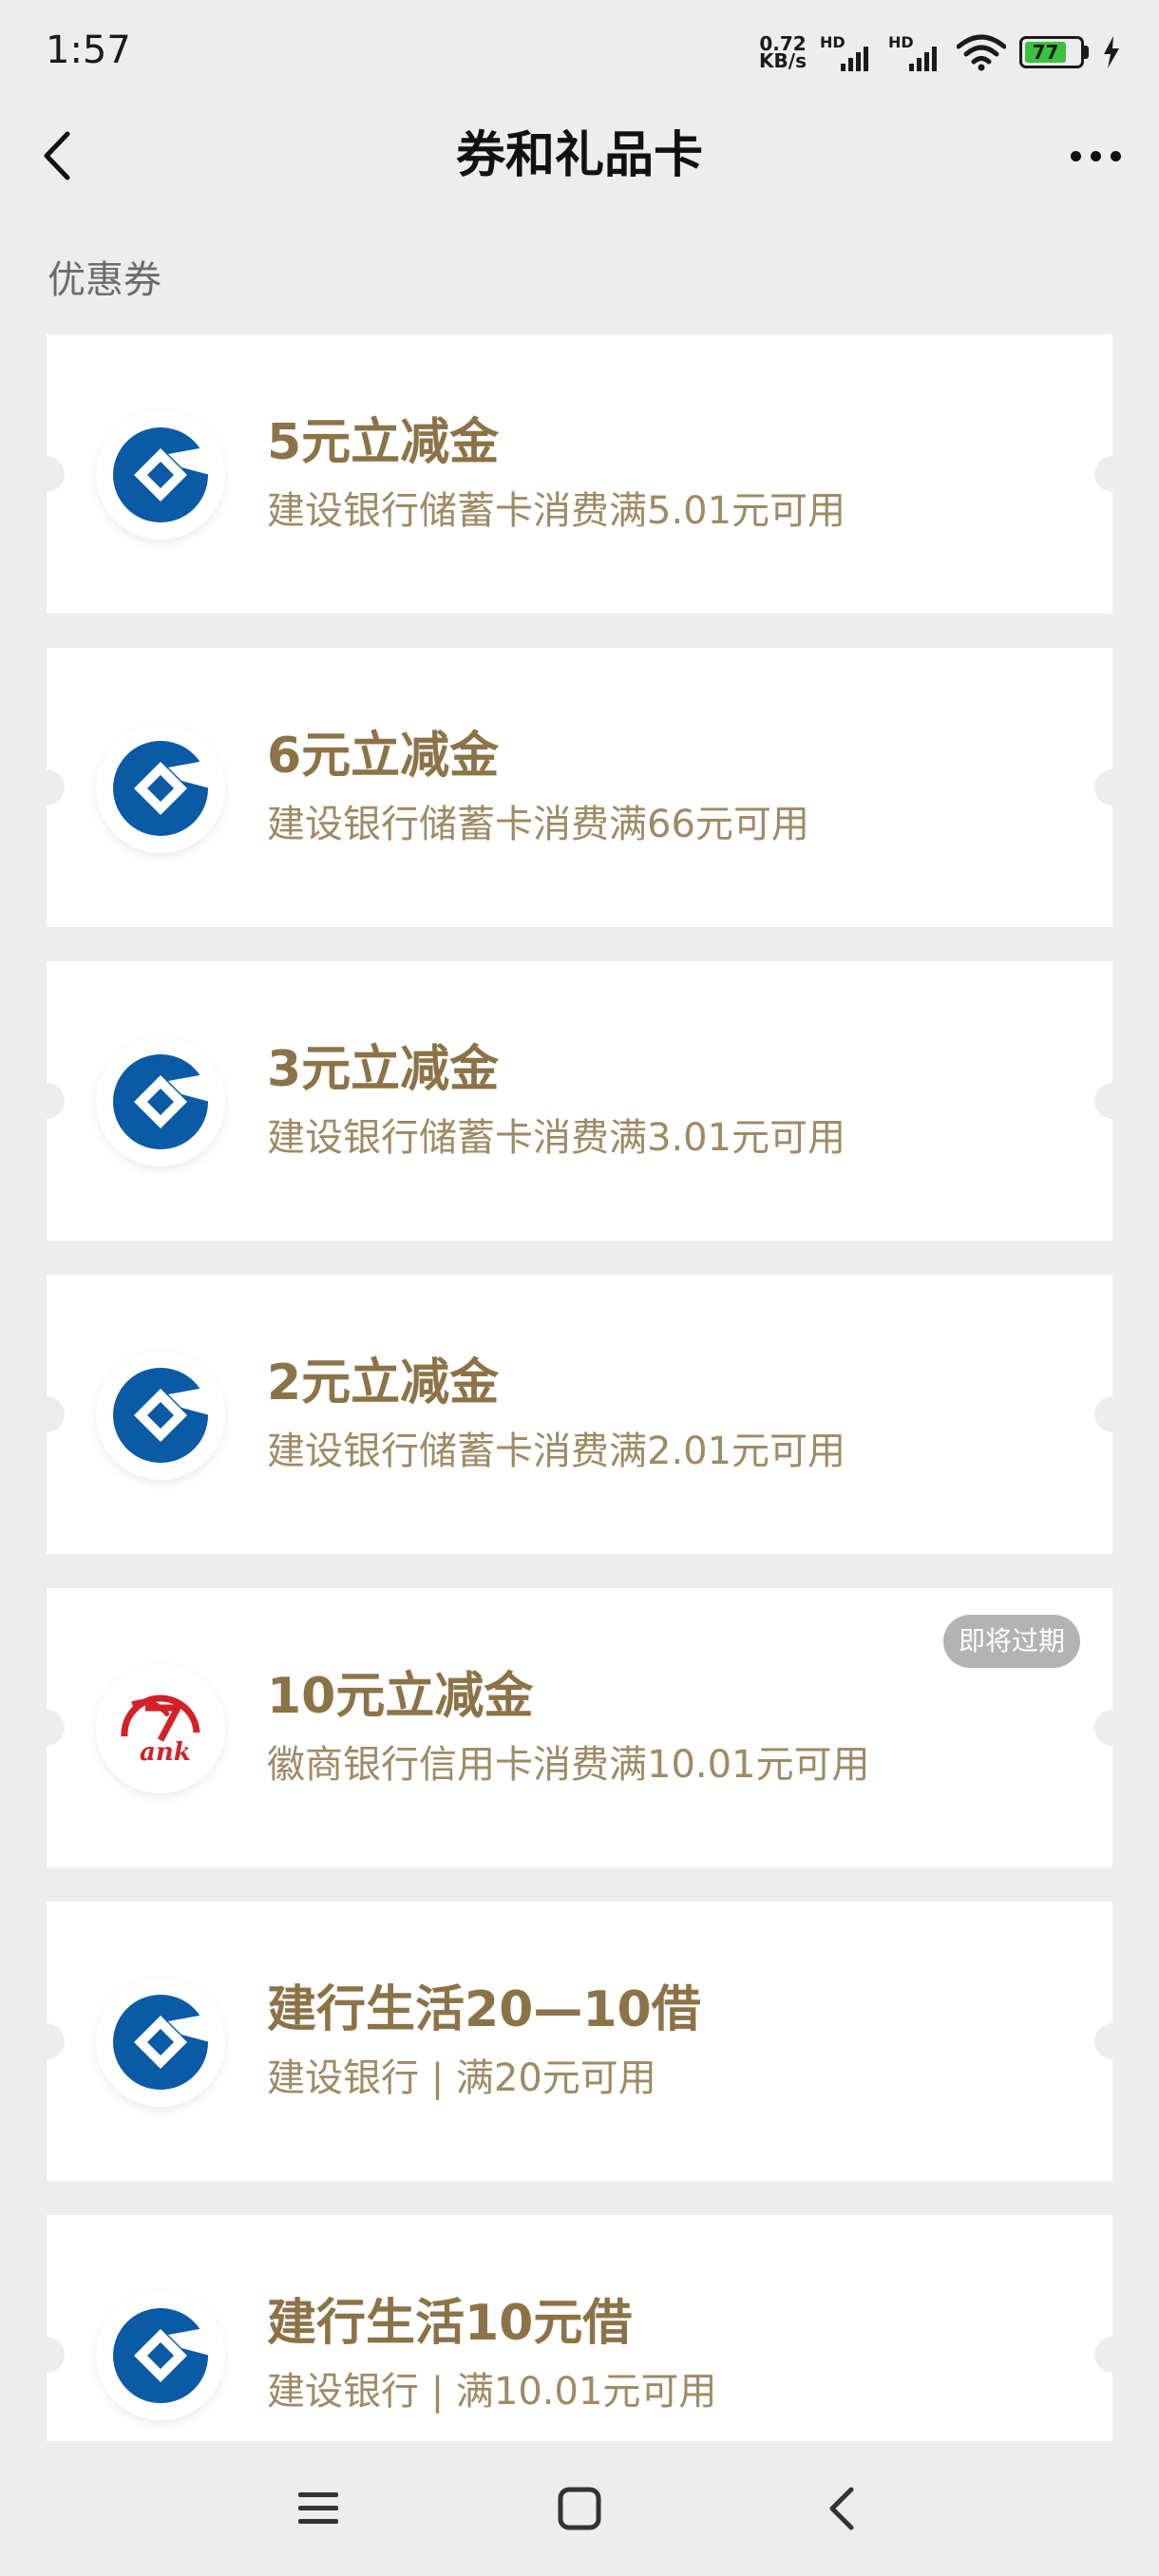 The height and width of the screenshot is (2576, 1159). Describe the element at coordinates (556, 1451) in the screenshot. I see `coupon-description: 建设银行储蓄卡消费满2.01元可用` at that location.